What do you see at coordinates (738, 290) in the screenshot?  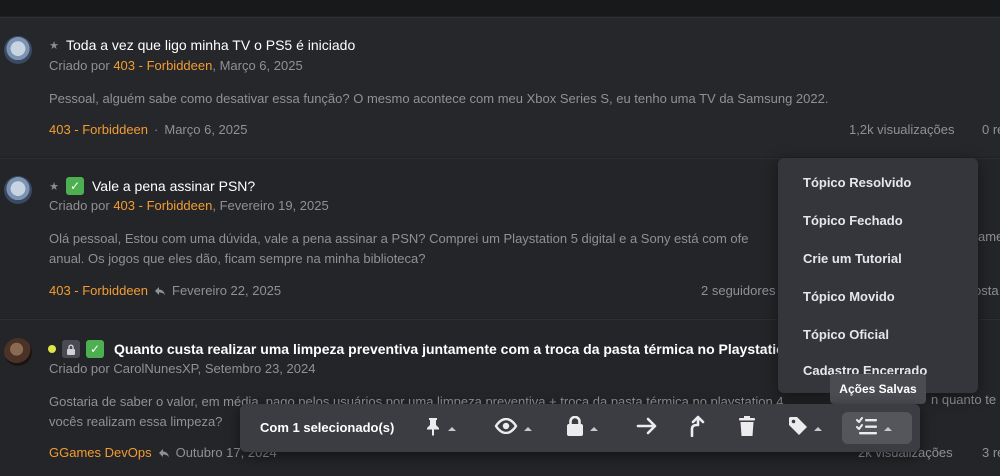 I see `followers-count: 2 seguidores` at bounding box center [738, 290].